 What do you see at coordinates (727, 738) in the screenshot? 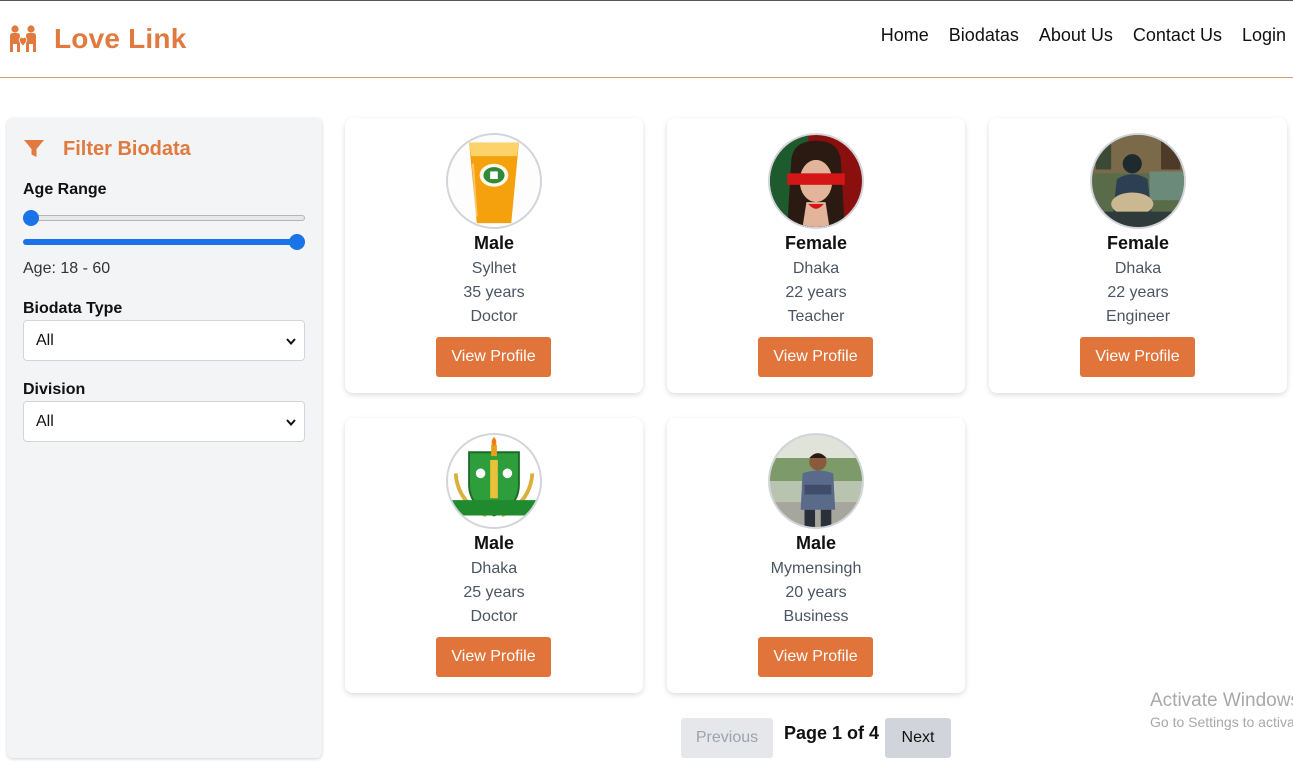
I see `previous-page-button: Previous` at bounding box center [727, 738].